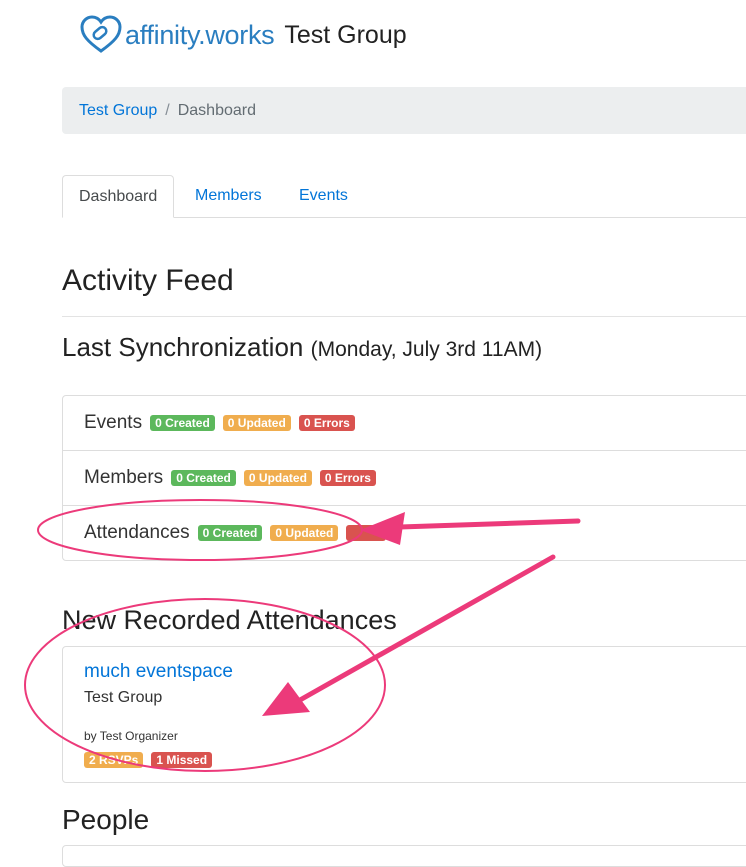 This screenshot has width=746, height=867. What do you see at coordinates (137, 532) in the screenshot?
I see `sync-row-label: Attendances` at bounding box center [137, 532].